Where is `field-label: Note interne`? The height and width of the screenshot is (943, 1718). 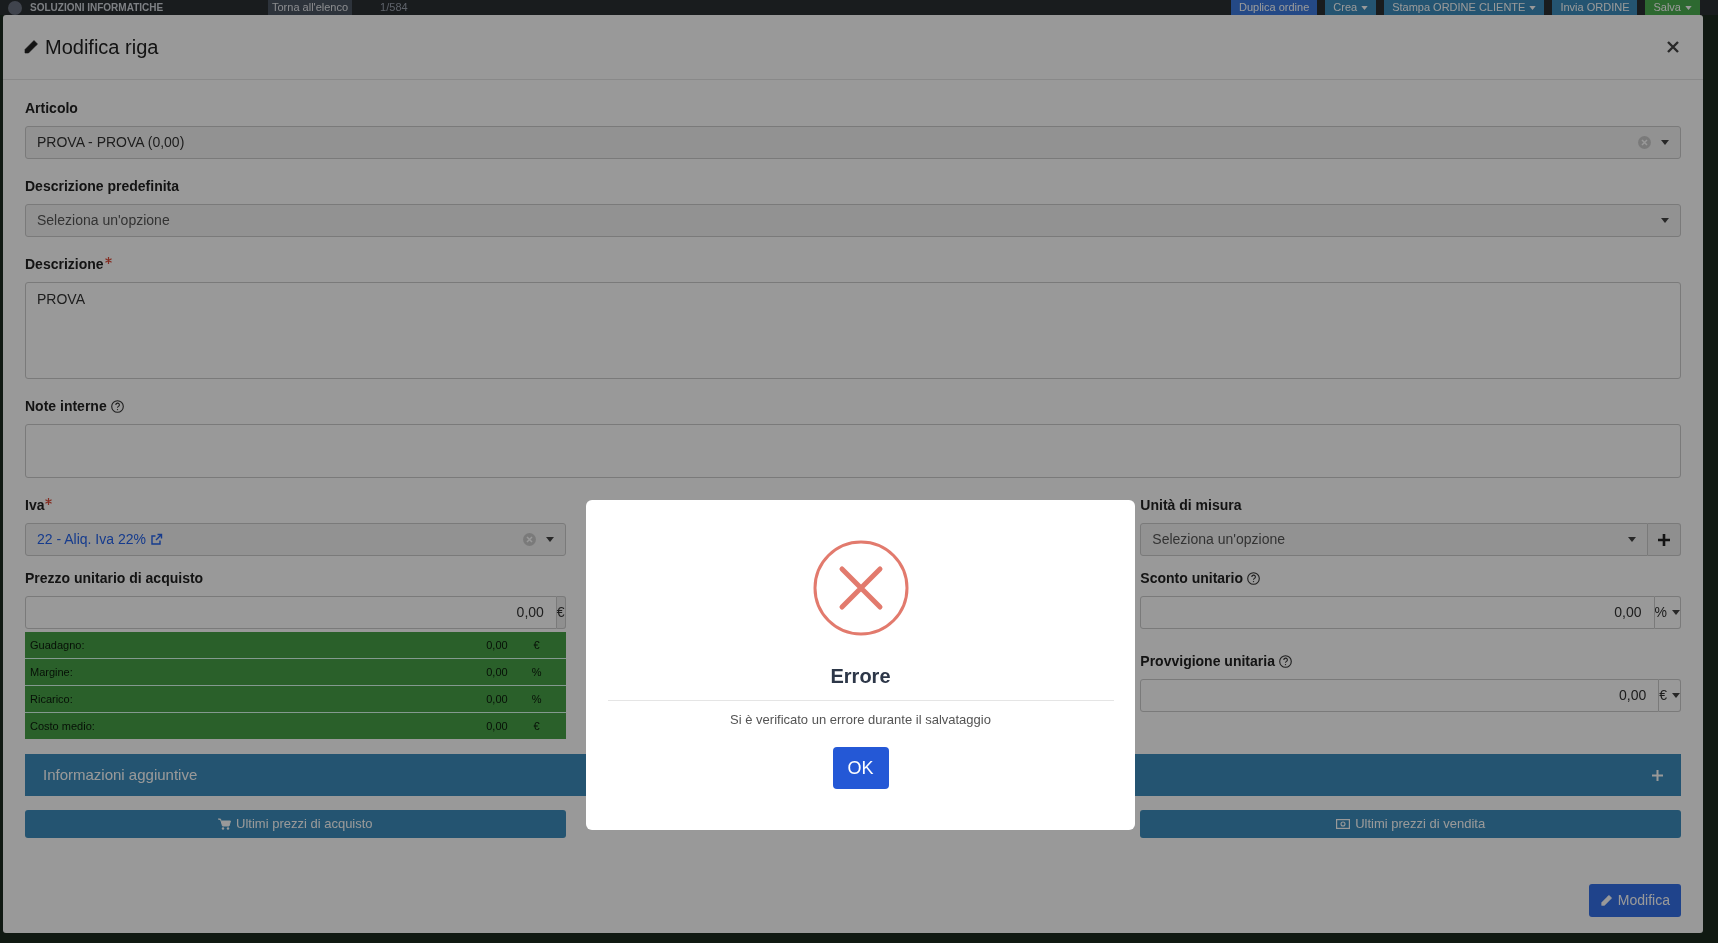
field-label: Note interne is located at coordinates (66, 406).